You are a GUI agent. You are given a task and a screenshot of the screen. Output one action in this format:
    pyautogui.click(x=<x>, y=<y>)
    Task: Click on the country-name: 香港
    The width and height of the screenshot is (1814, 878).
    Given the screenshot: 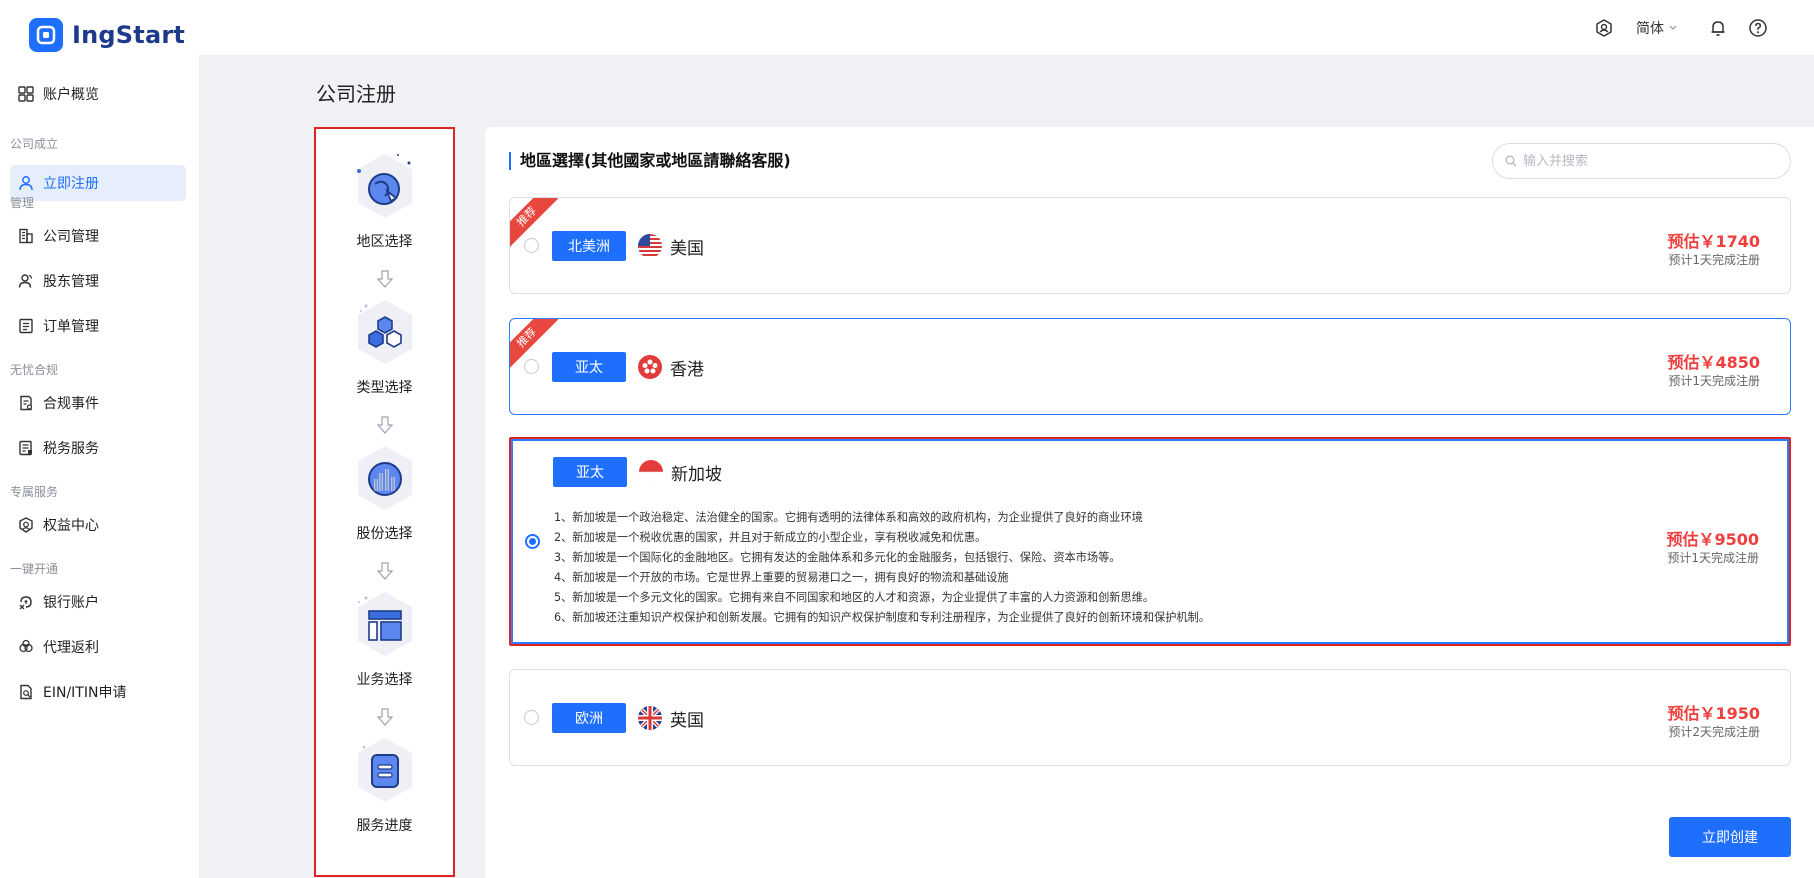 What is the action you would take?
    pyautogui.click(x=687, y=370)
    